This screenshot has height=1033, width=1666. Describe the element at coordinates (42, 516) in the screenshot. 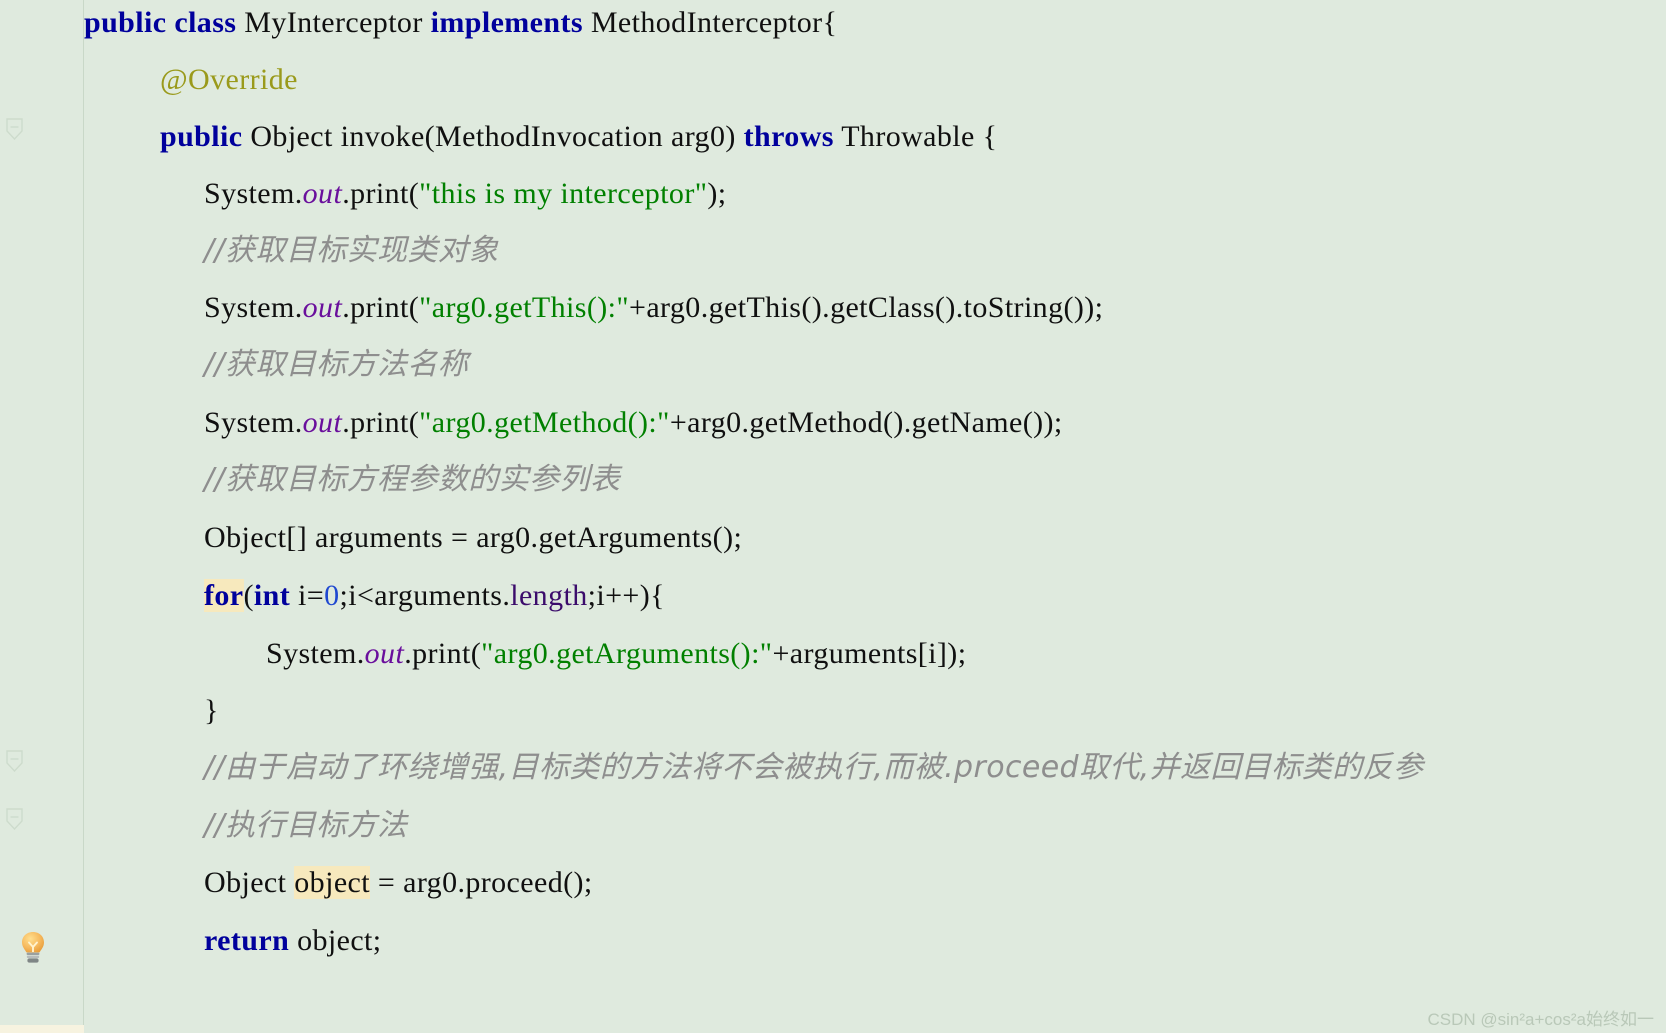

I see `editor-gutter` at that location.